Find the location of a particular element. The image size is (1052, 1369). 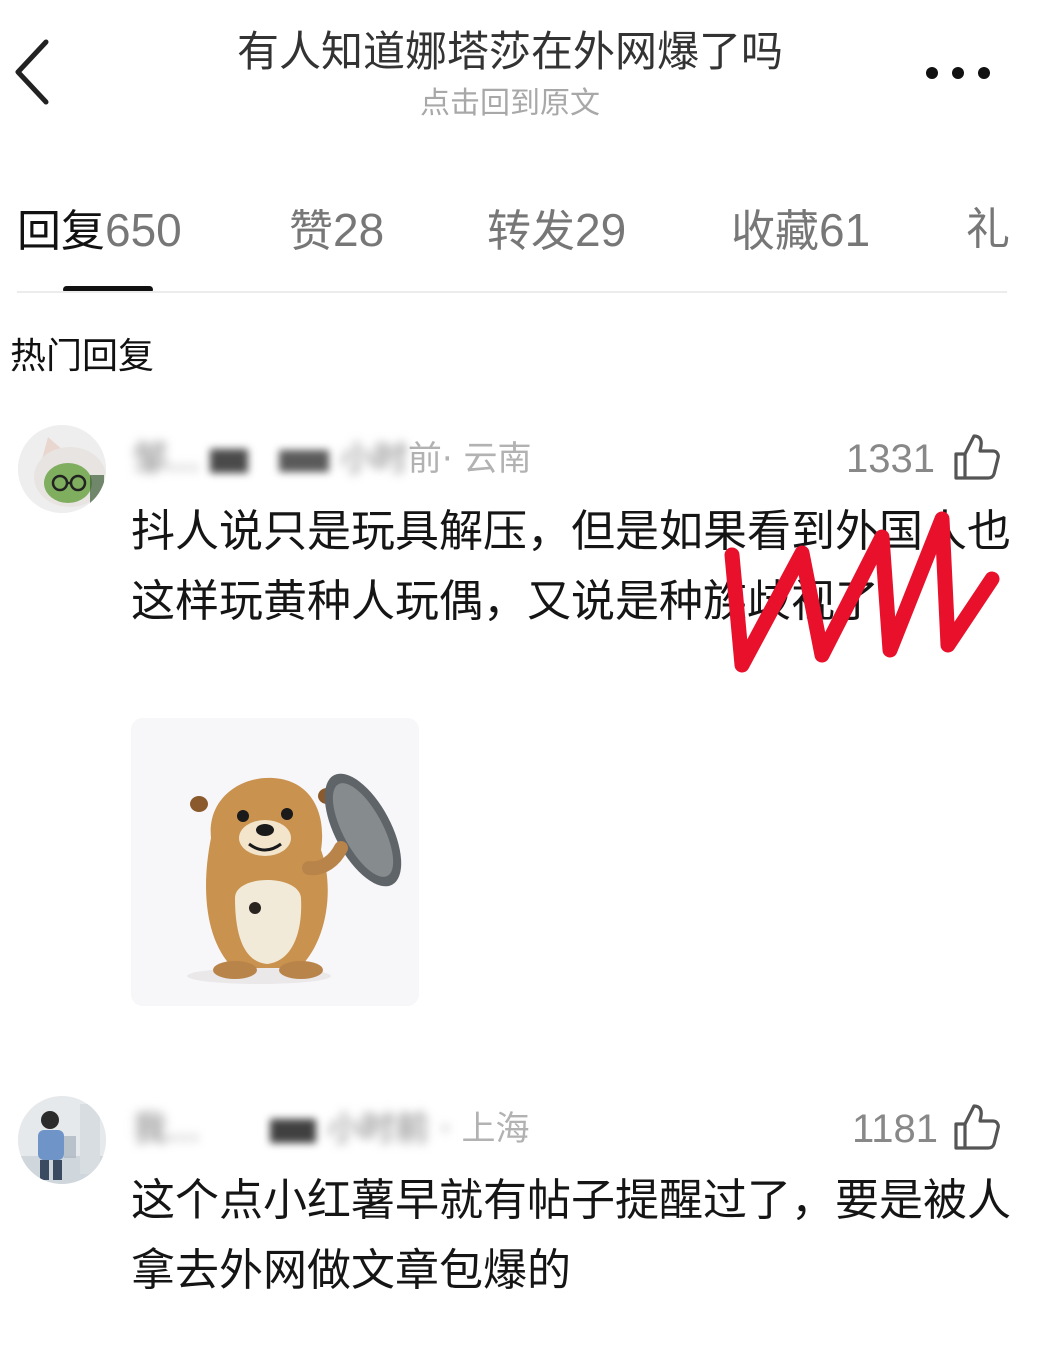

tab-reposts: 转发29 is located at coordinates (556, 232).